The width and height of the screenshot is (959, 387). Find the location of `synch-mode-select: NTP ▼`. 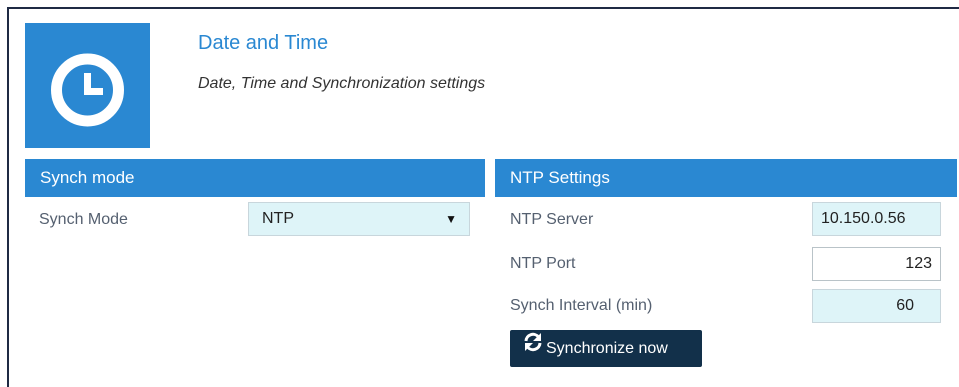

synch-mode-select: NTP ▼ is located at coordinates (359, 219).